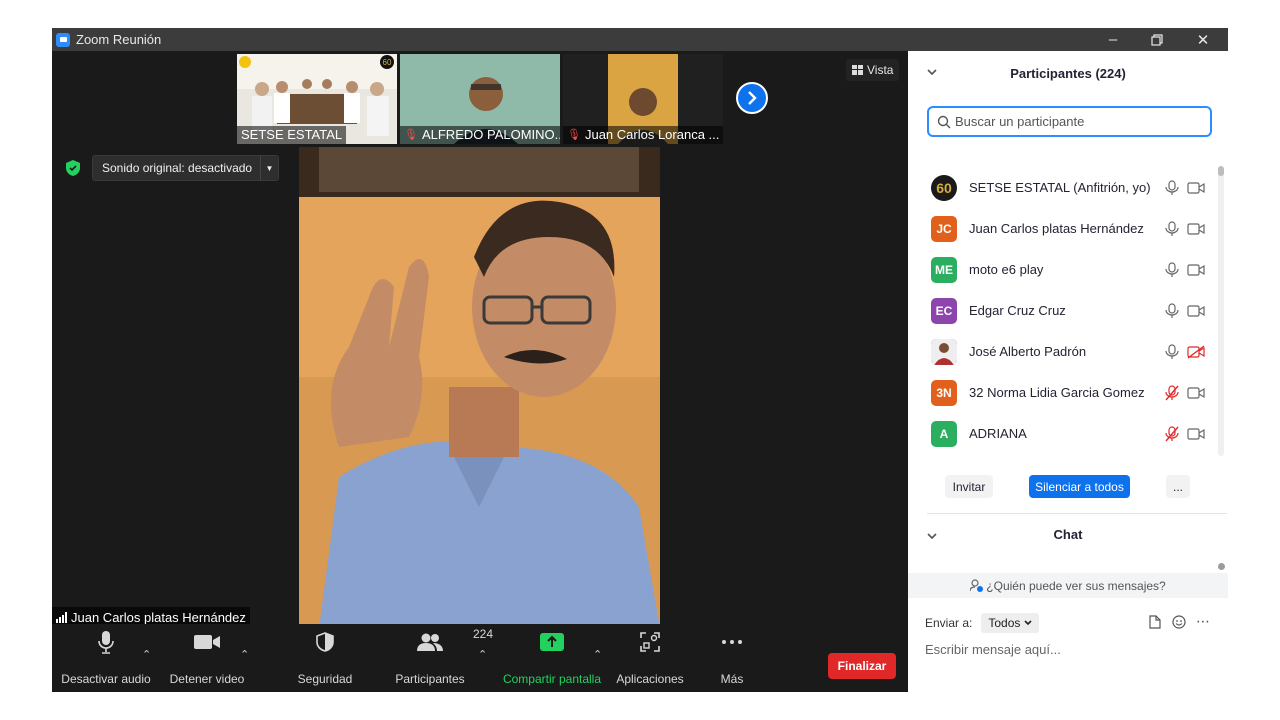  What do you see at coordinates (1068, 585) in the screenshot?
I see `who-can-see-messages: ¿Quién puede ver sus mensajes?` at bounding box center [1068, 585].